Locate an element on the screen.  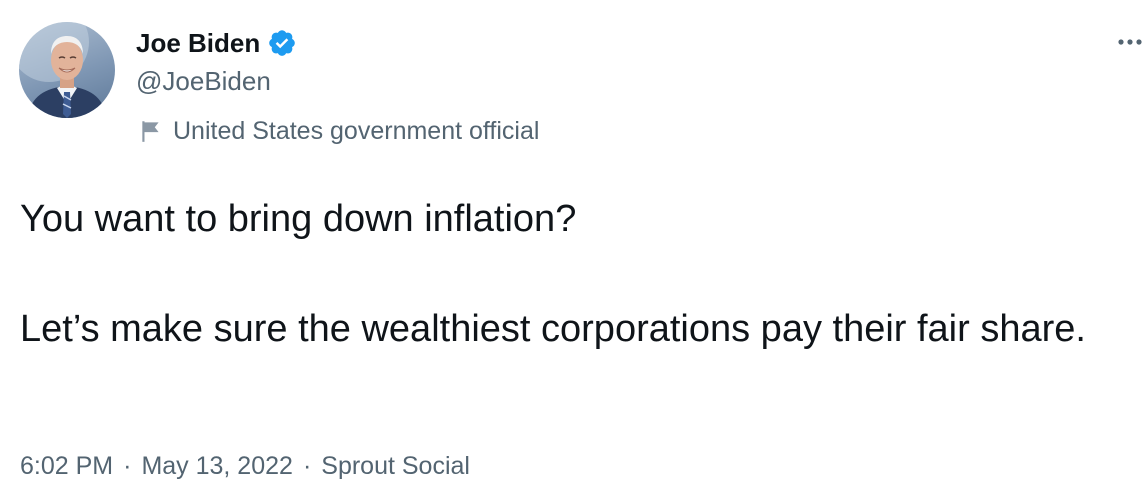
more-options-button is located at coordinates (1128, 42).